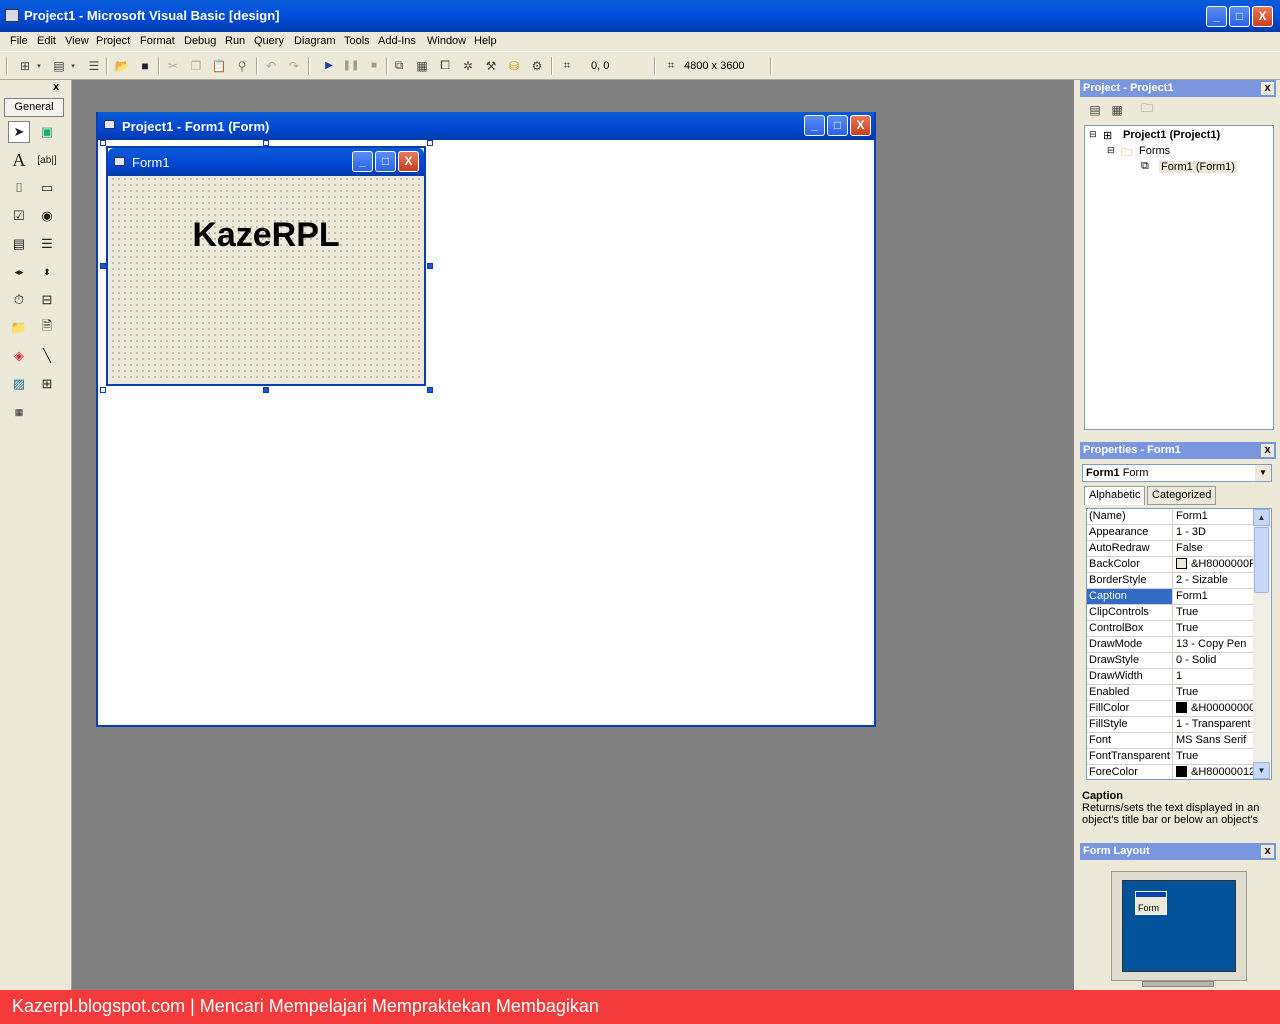 The height and width of the screenshot is (1024, 1280). Describe the element at coordinates (266, 390) in the screenshot. I see `resize-handle-s` at that location.